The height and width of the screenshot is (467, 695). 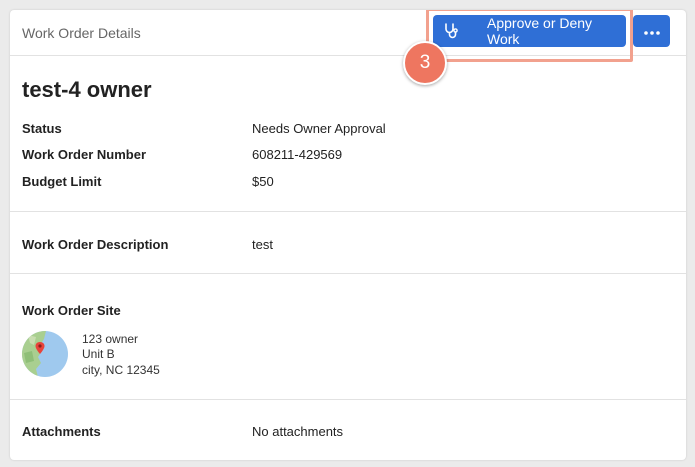 I want to click on attachments-label: Attachments, so click(x=61, y=431).